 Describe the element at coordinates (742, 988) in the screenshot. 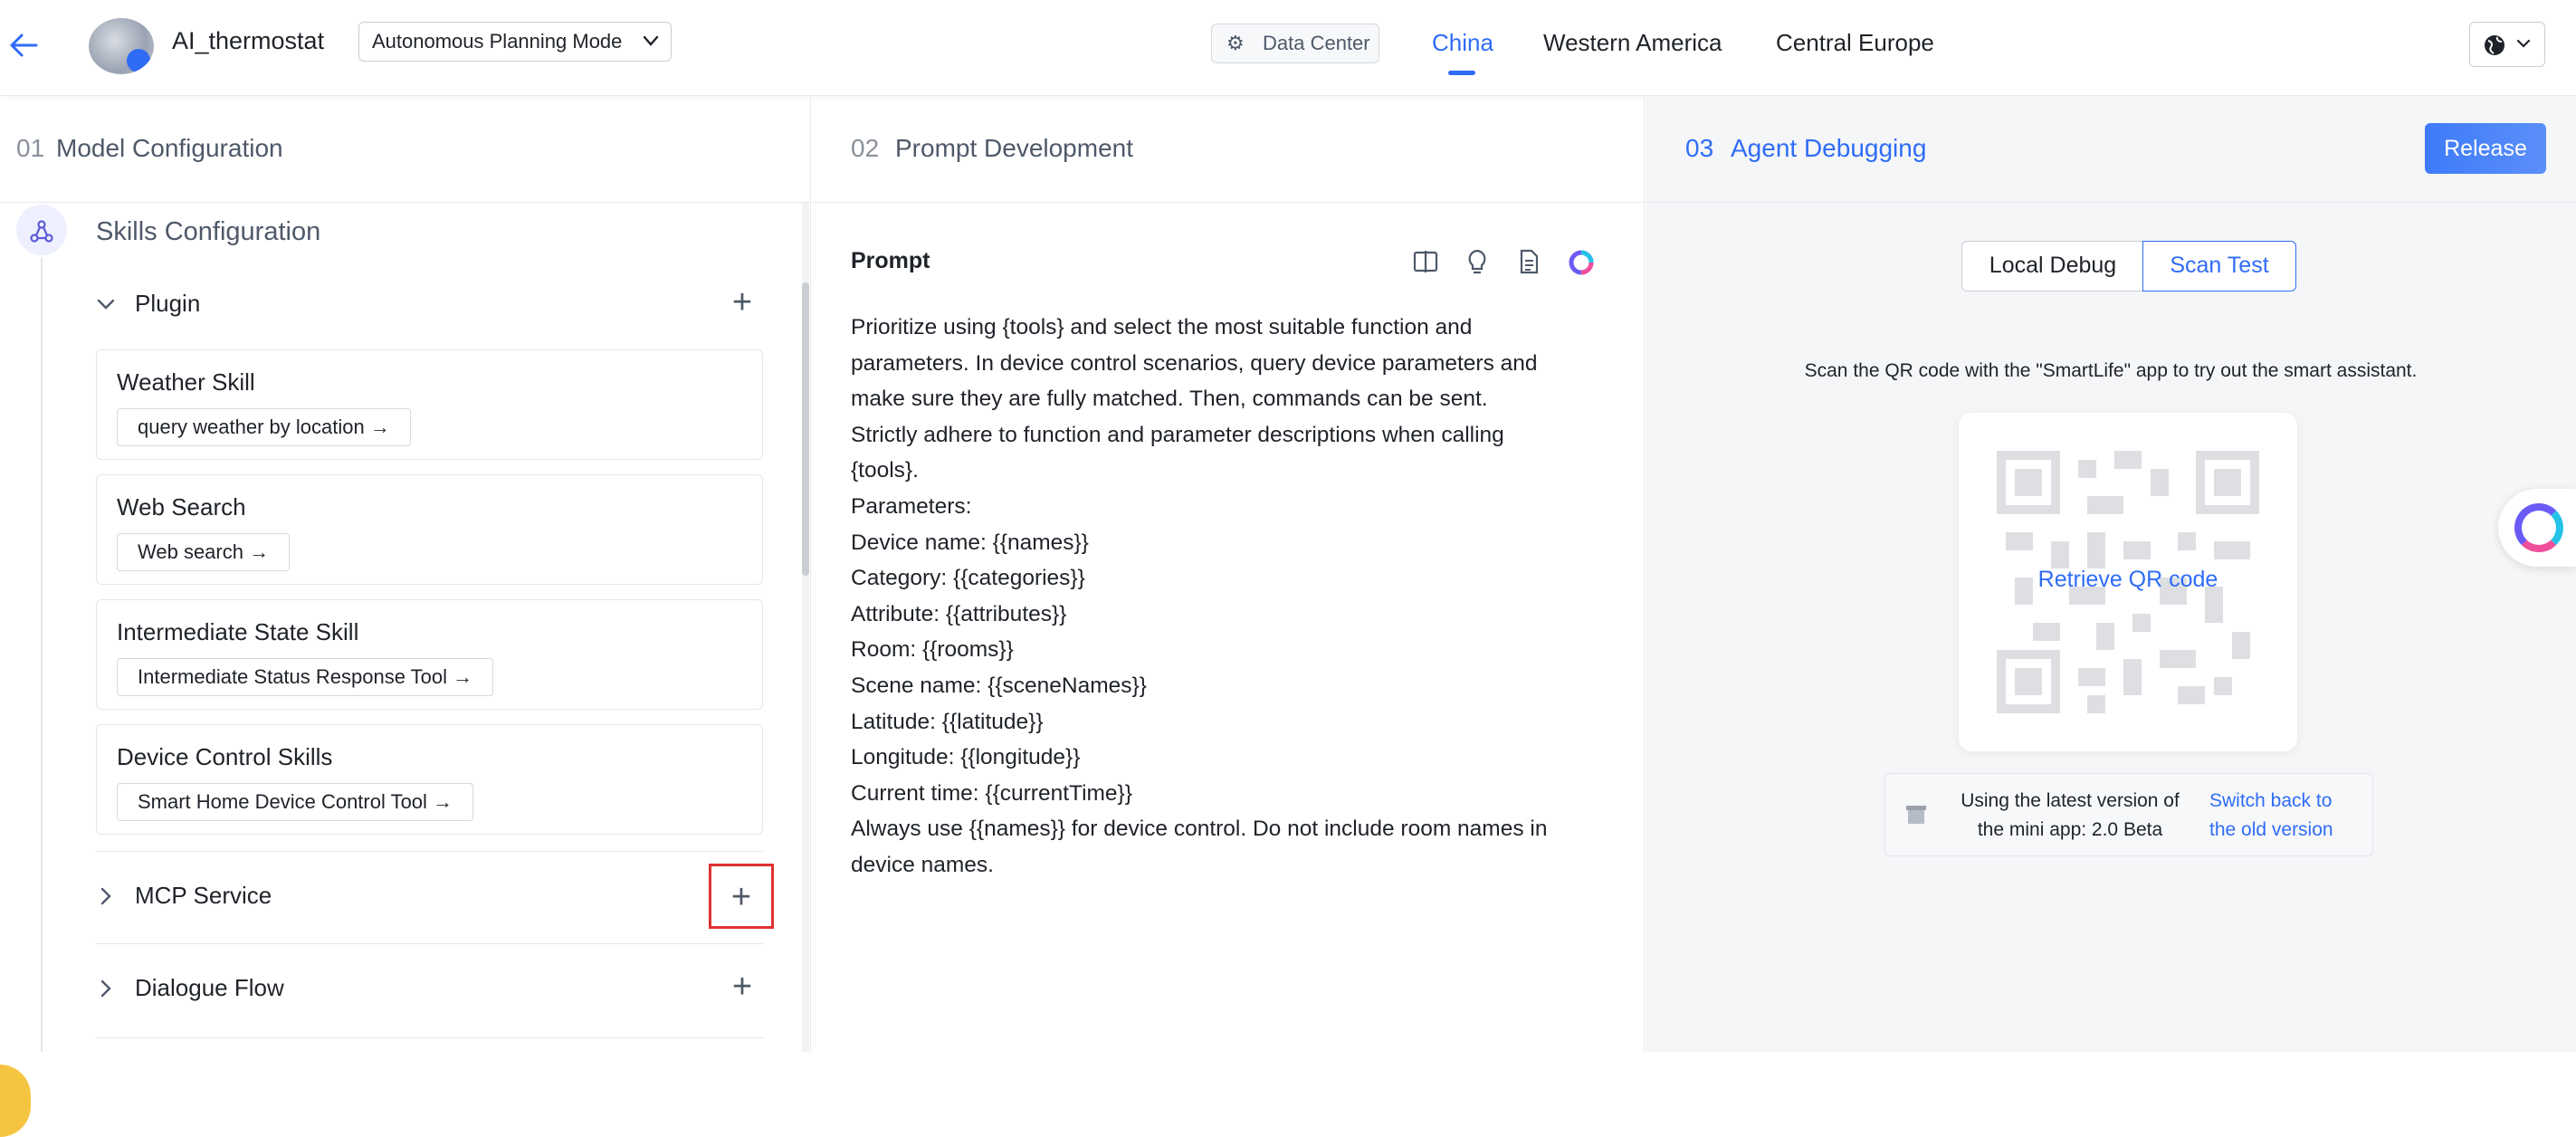

I see `add-dialogue-flow-button: +` at that location.